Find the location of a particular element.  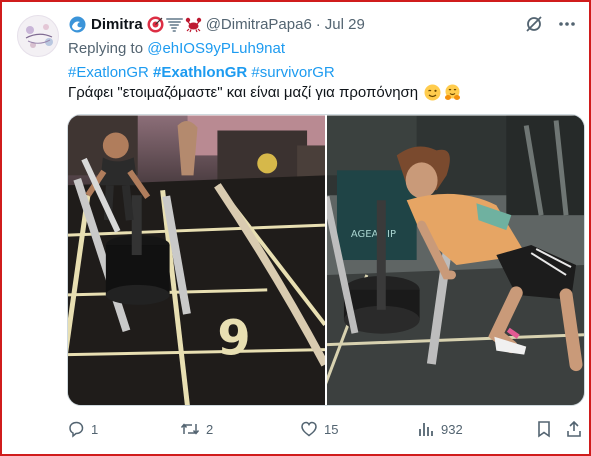

svg-text: AGEAL IP is located at coordinates (373, 234).